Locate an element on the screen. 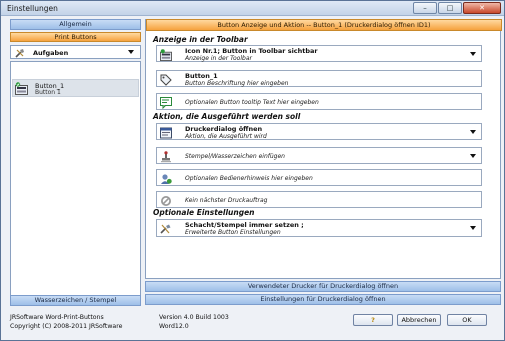  row-bediener: Optionalen Bedienerhinweis hier eingeben is located at coordinates (319, 177).